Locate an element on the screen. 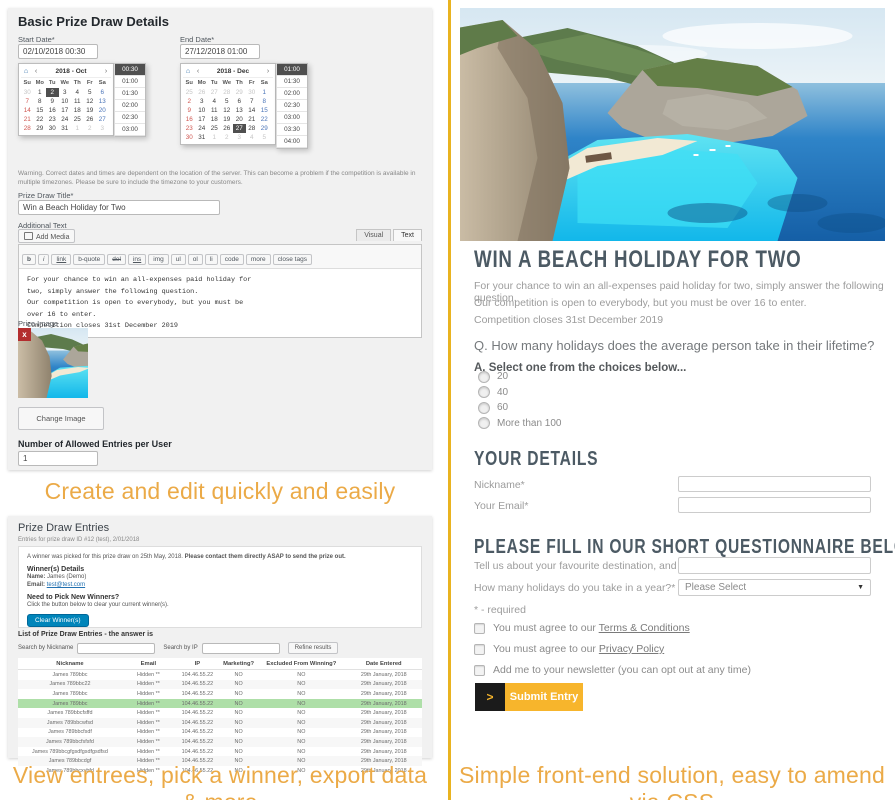  holidays-per-year-select: Please Select ▼ is located at coordinates (774, 587).